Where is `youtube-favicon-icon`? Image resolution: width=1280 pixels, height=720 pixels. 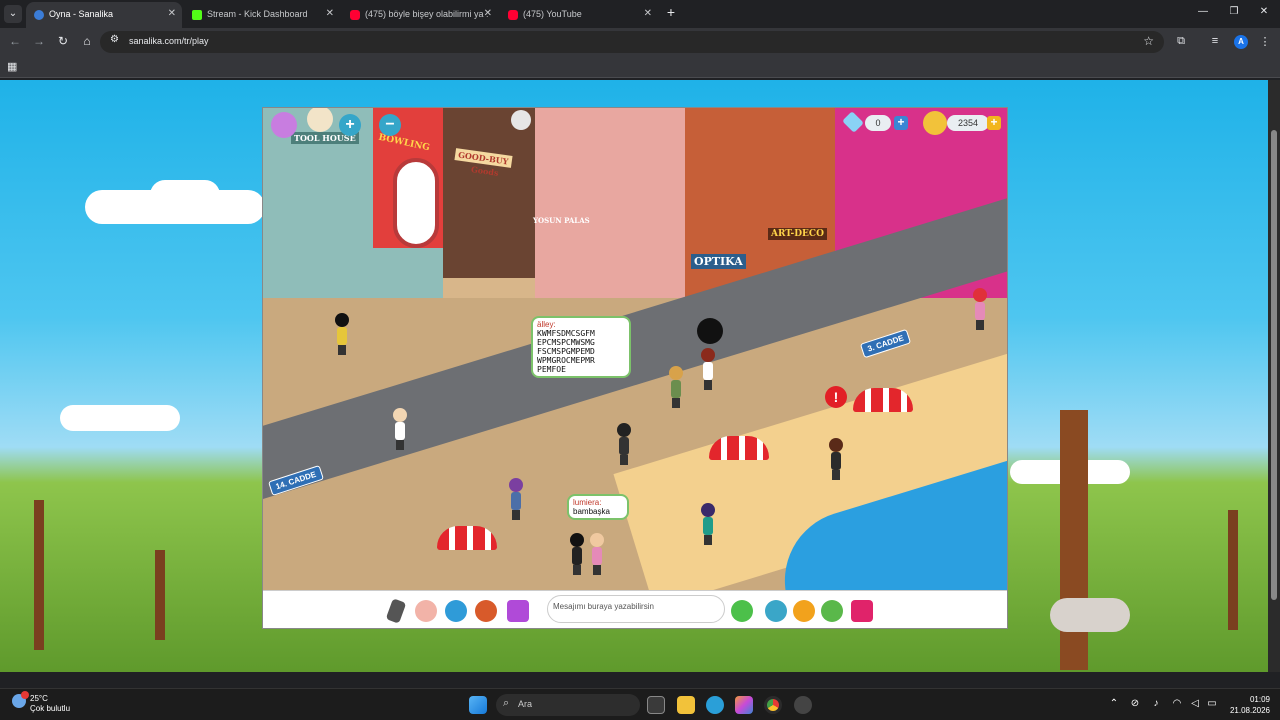
youtube-favicon-icon is located at coordinates (513, 14).